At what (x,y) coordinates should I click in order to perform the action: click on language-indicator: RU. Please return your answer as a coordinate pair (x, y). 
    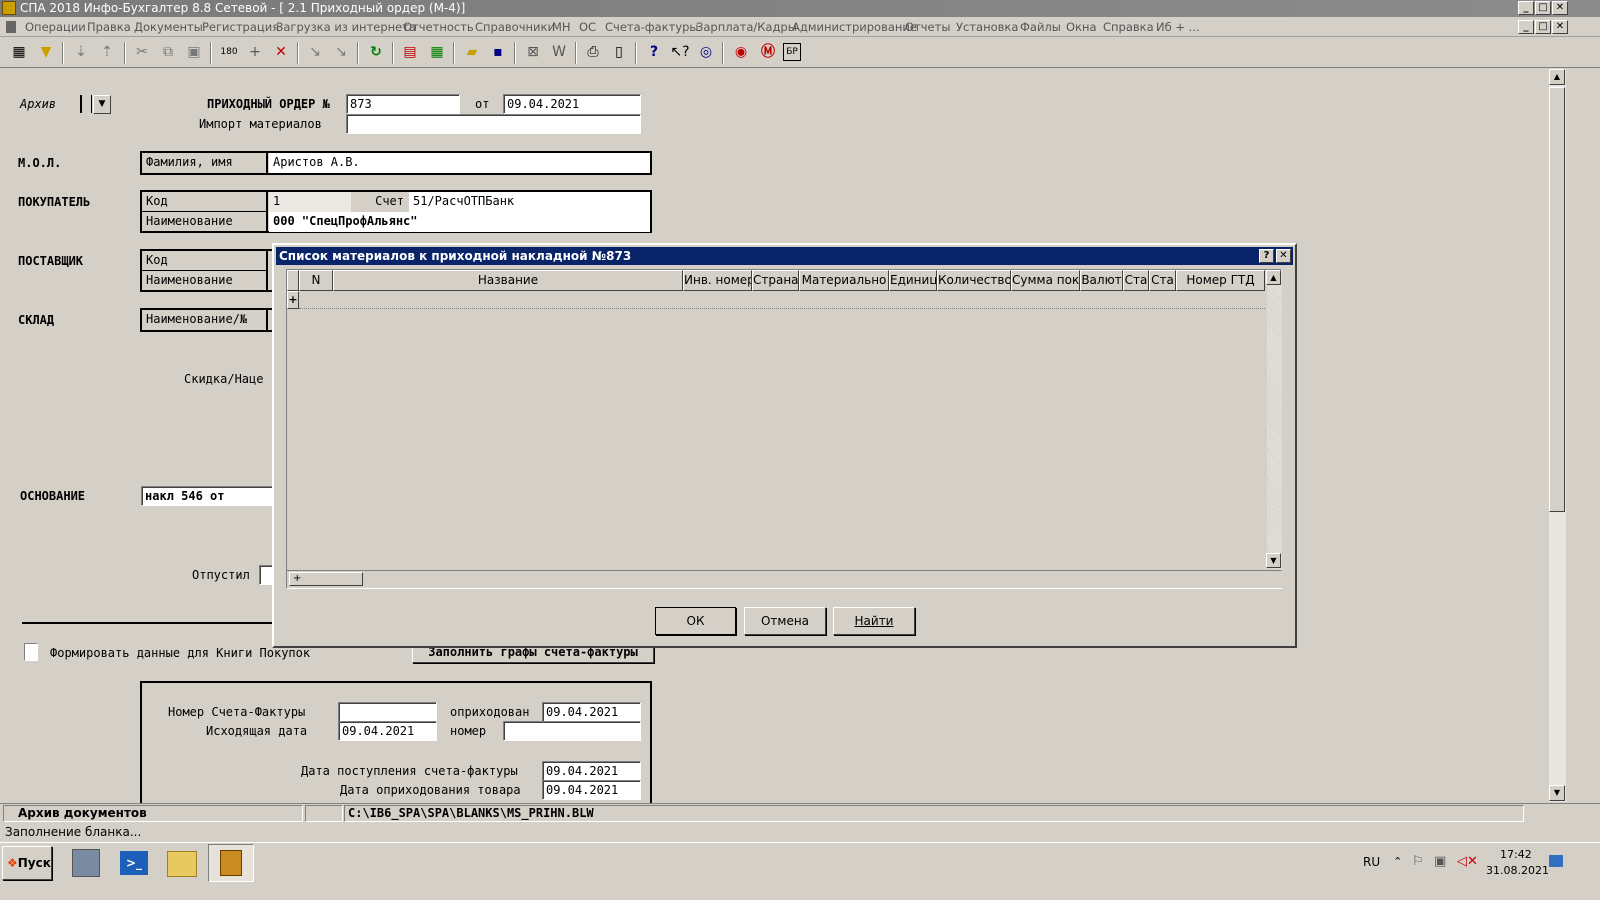
    Looking at the image, I should click on (1371, 862).